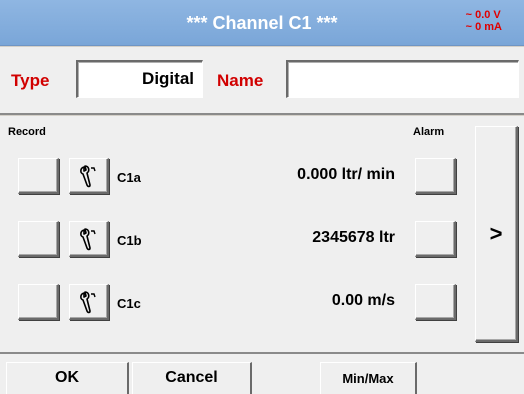 The width and height of the screenshot is (524, 394). I want to click on ok-button: OK, so click(67, 378).